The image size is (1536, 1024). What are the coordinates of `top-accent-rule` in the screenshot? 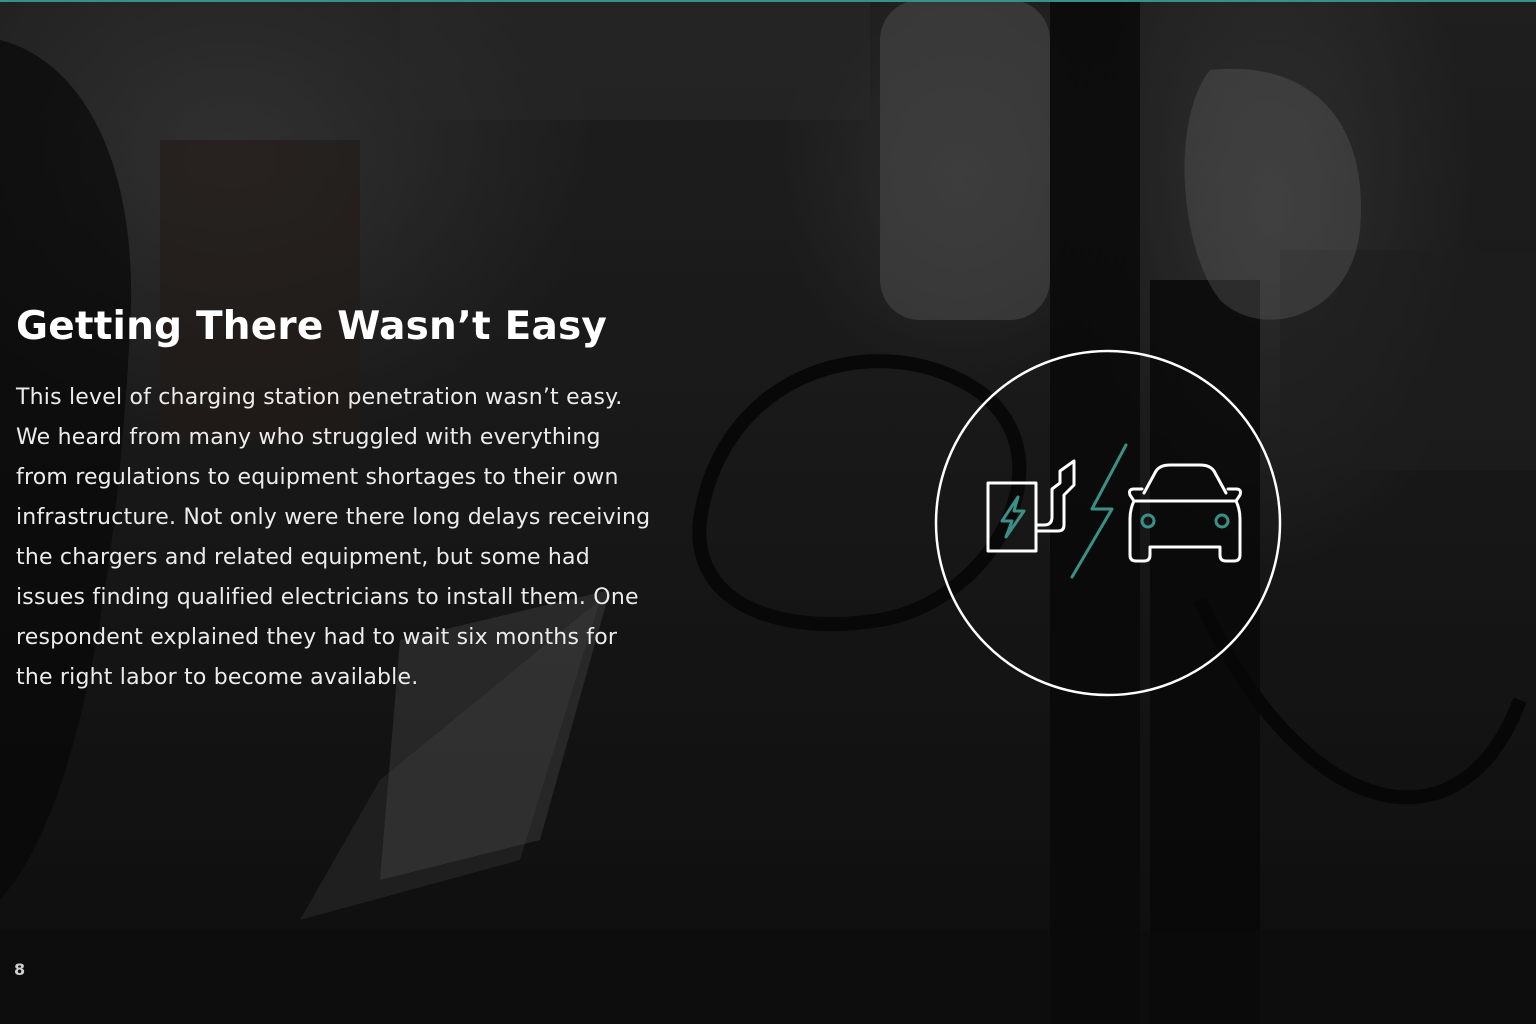 It's located at (768, 1).